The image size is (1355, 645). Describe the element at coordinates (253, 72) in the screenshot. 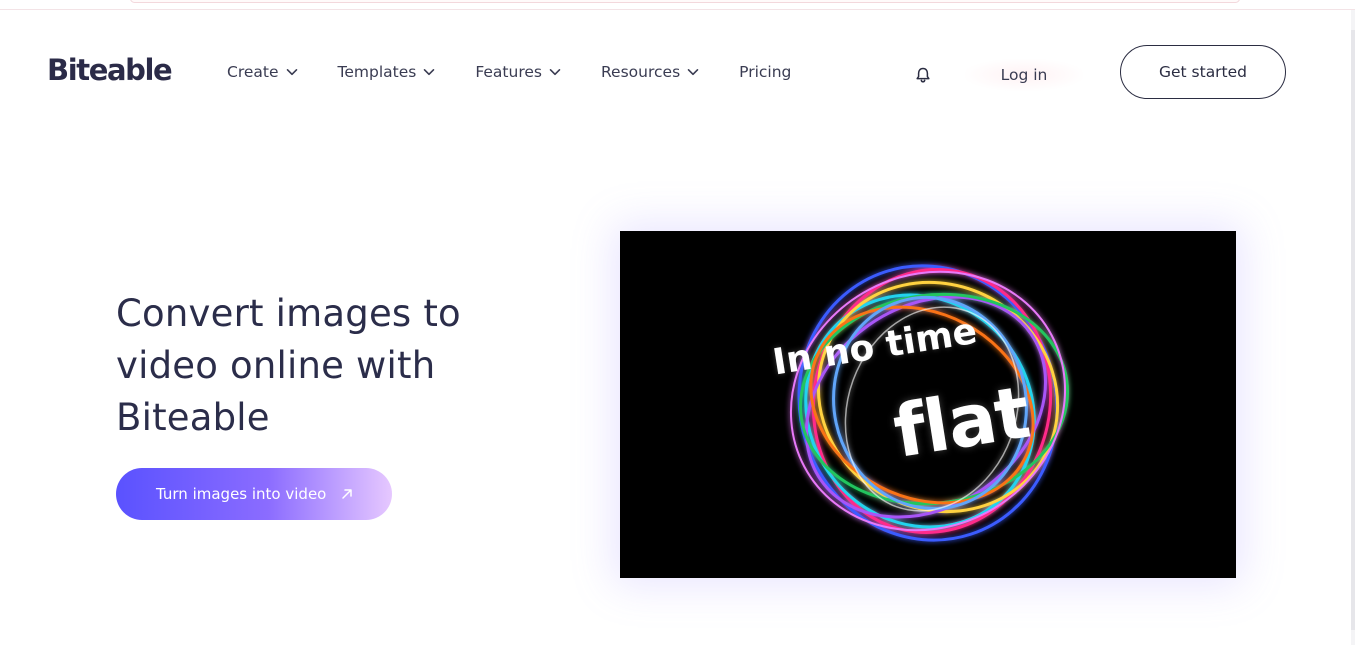

I see `nav-item-label: Create` at that location.